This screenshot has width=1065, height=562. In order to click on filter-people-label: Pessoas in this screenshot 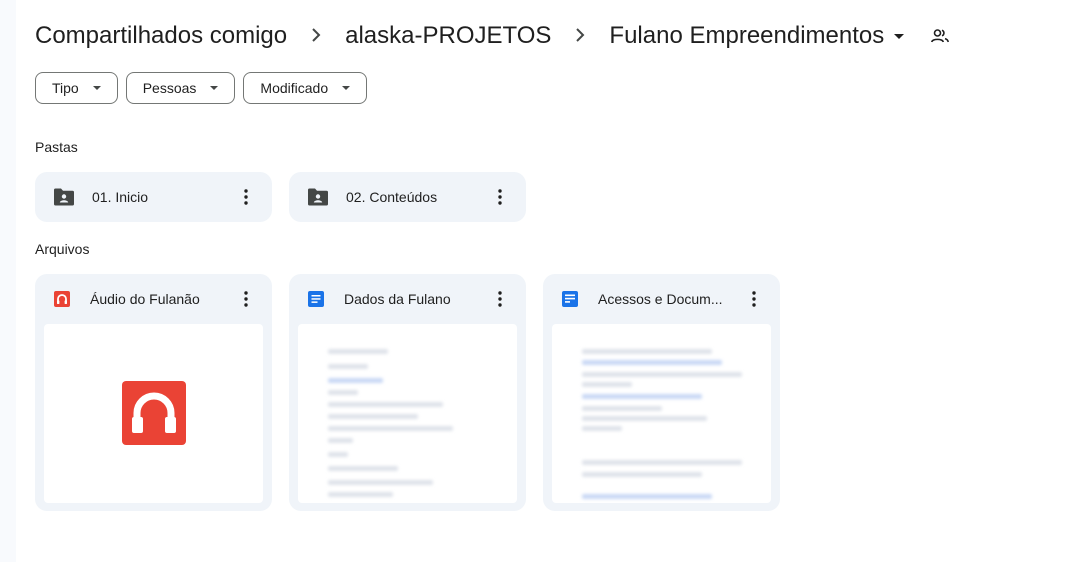, I will do `click(169, 88)`.